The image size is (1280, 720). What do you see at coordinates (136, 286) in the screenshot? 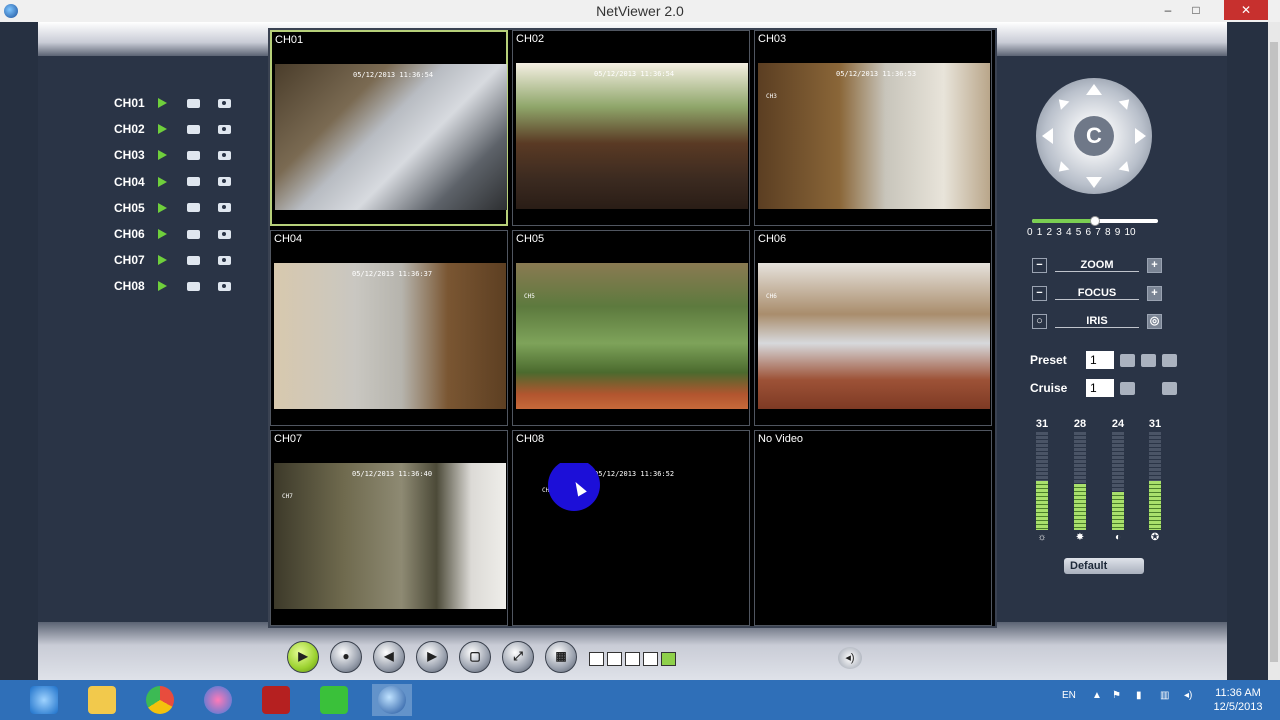
I see `channel-label: CH08` at bounding box center [136, 286].